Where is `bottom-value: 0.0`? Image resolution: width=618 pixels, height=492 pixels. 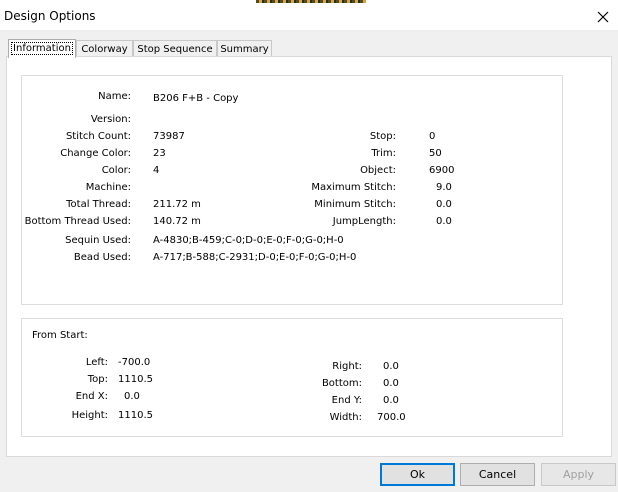
bottom-value: 0.0 is located at coordinates (391, 383).